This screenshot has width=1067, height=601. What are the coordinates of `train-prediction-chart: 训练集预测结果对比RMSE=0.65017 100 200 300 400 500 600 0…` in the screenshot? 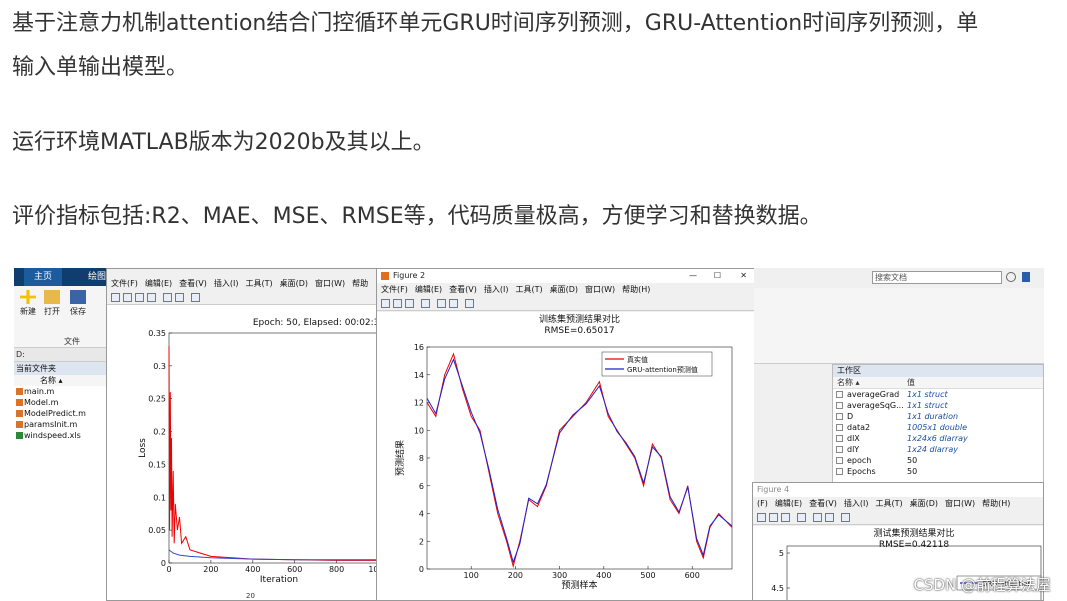 It's located at (563, 452).